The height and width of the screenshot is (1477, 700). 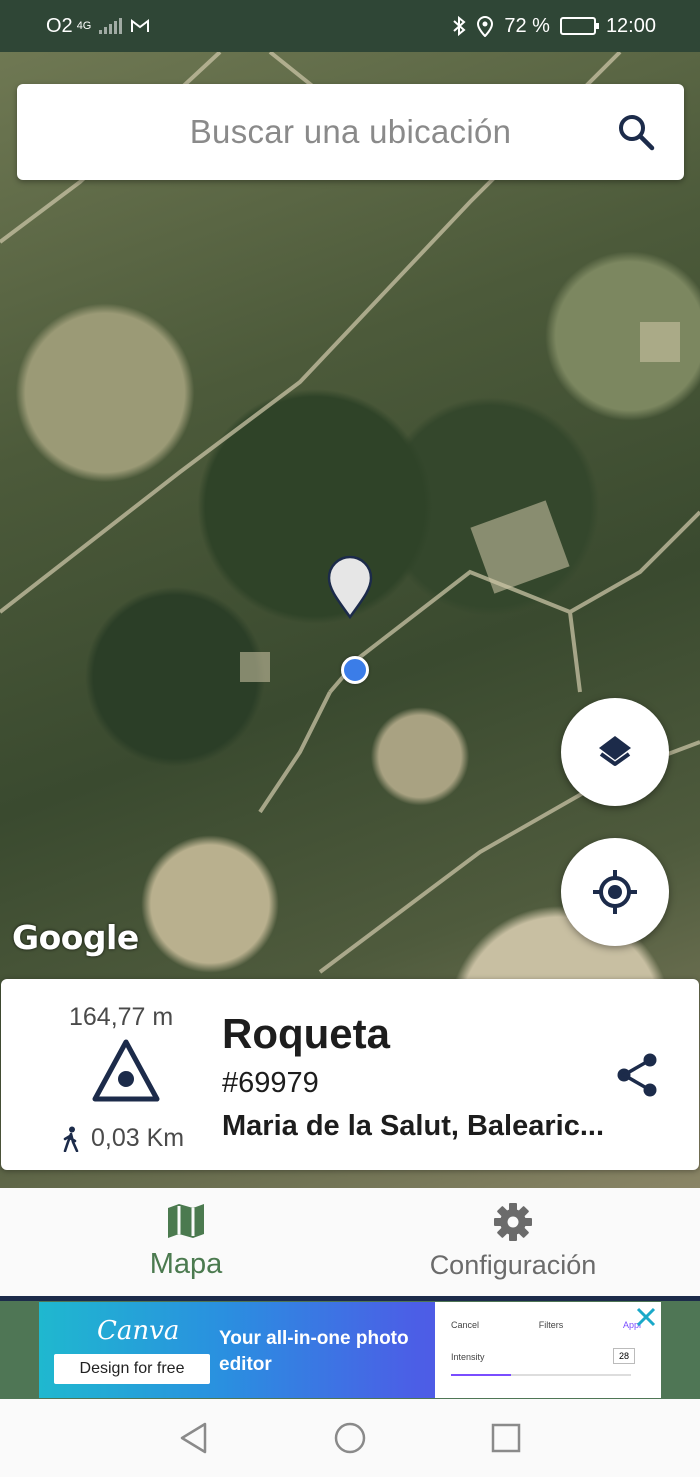 What do you see at coordinates (84, 25) in the screenshot?
I see `network-type: 4G` at bounding box center [84, 25].